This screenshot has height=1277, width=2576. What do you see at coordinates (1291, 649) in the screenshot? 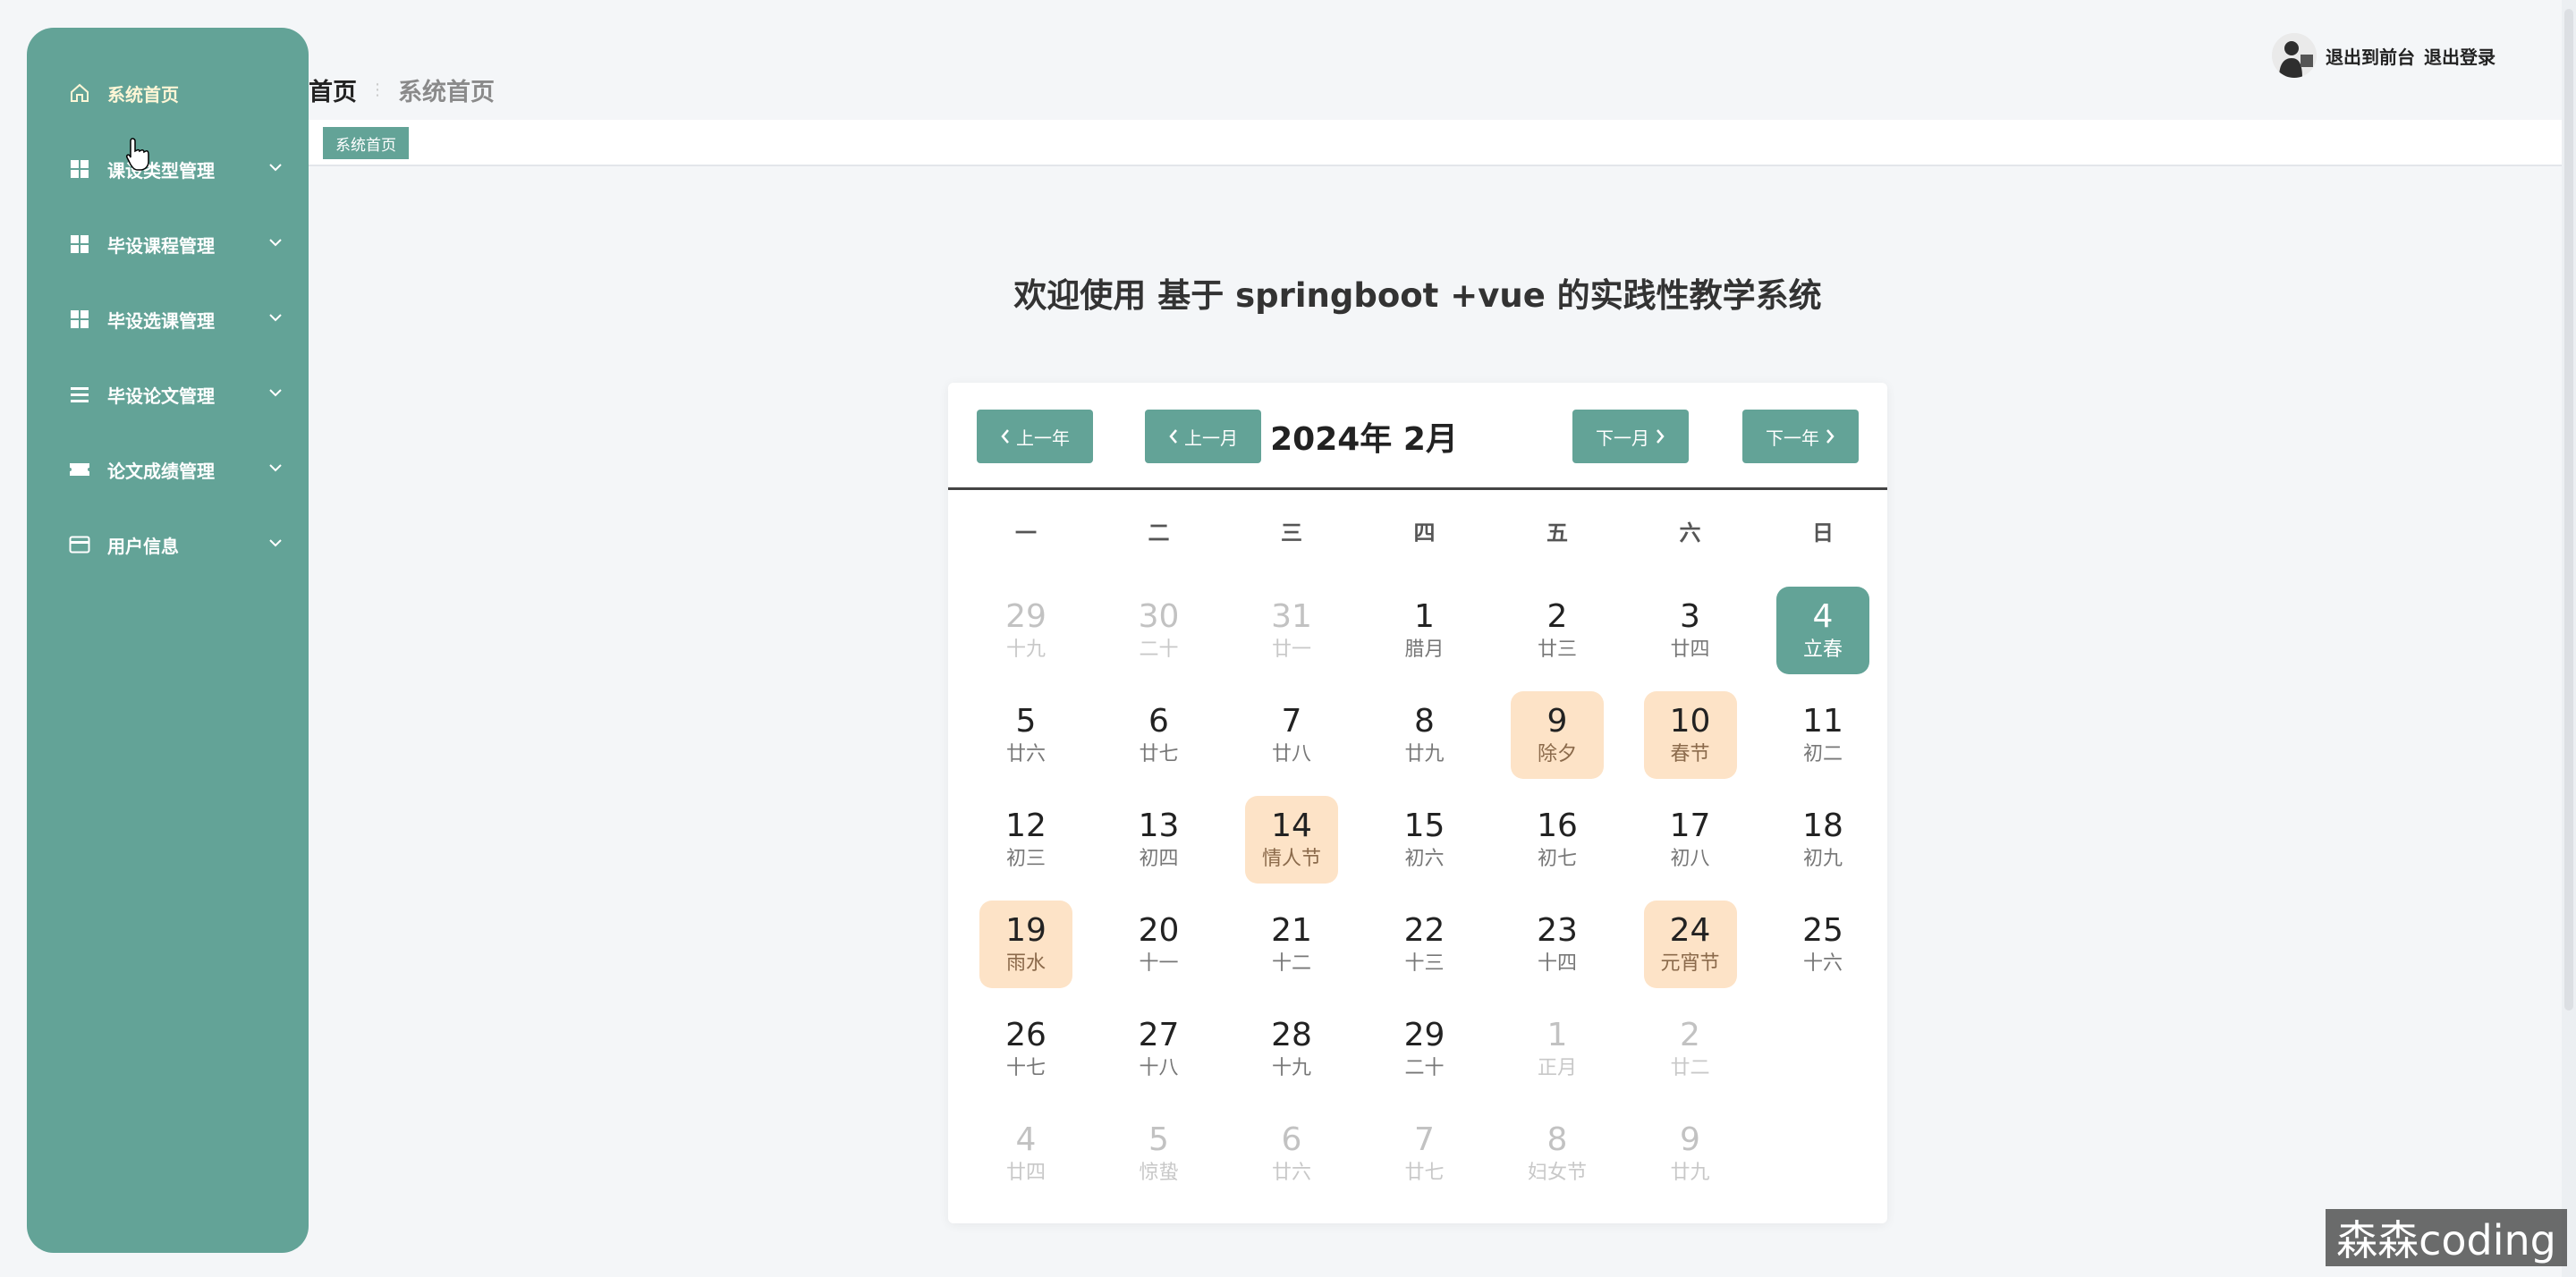
I see `day-lunar-label: 廿一` at bounding box center [1291, 649].